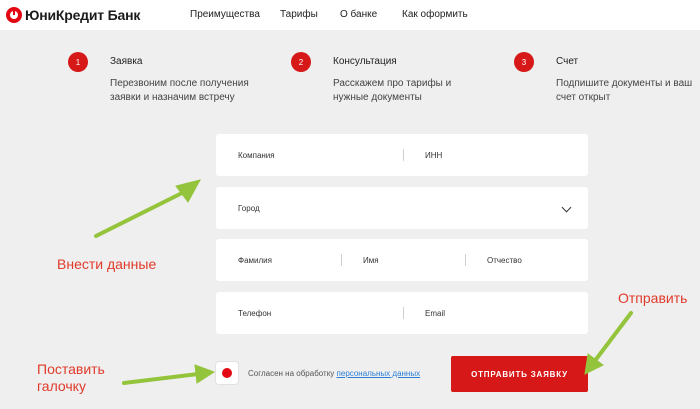 This screenshot has height=409, width=700. What do you see at coordinates (205, 374) in the screenshot?
I see `arrow-head-checkbox` at bounding box center [205, 374].